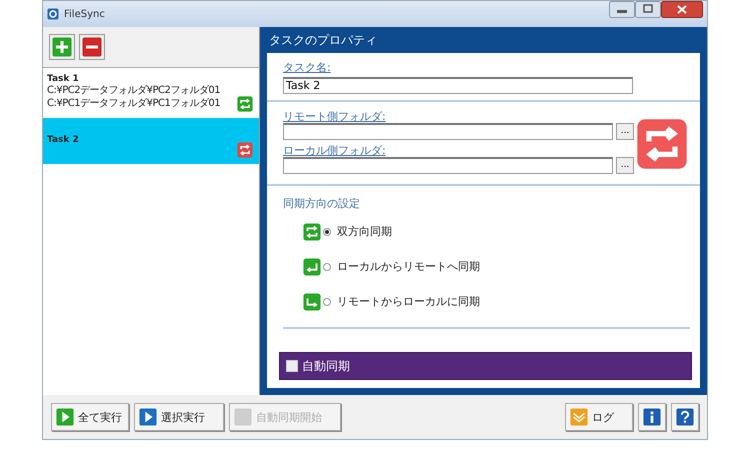  What do you see at coordinates (53, 14) in the screenshot?
I see `app-icon` at bounding box center [53, 14].